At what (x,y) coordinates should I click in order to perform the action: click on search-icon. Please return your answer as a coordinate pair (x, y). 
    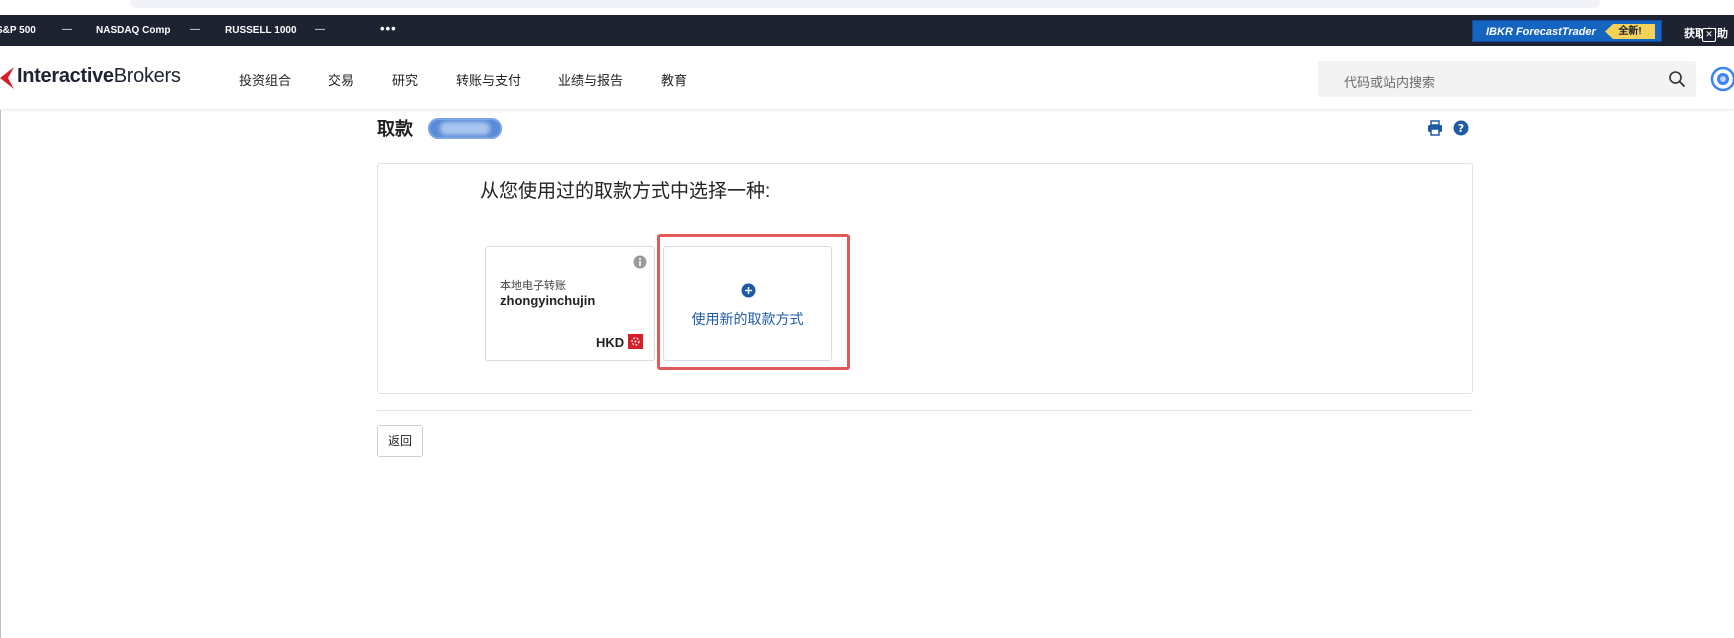
    Looking at the image, I should click on (1677, 79).